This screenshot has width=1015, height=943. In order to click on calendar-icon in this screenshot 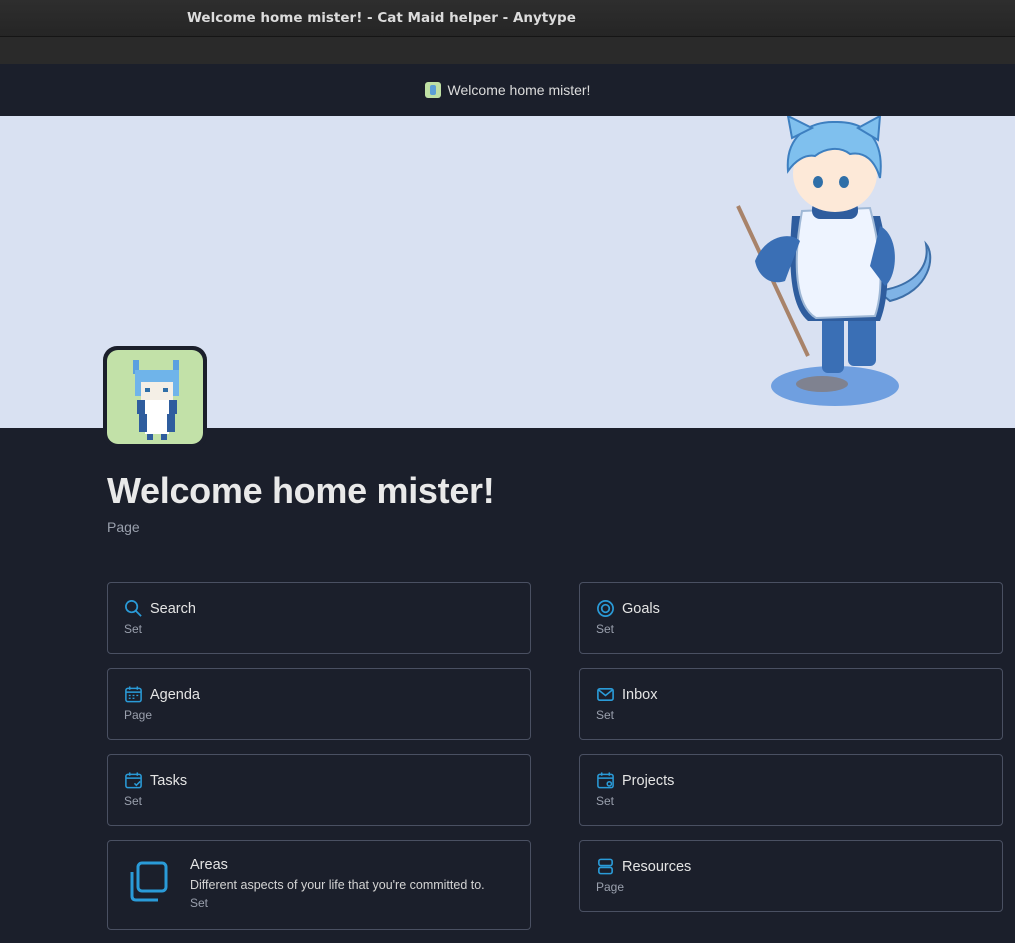, I will do `click(133, 694)`.